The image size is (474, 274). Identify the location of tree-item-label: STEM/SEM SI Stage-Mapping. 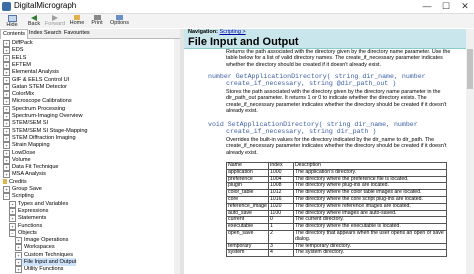
(50, 130).